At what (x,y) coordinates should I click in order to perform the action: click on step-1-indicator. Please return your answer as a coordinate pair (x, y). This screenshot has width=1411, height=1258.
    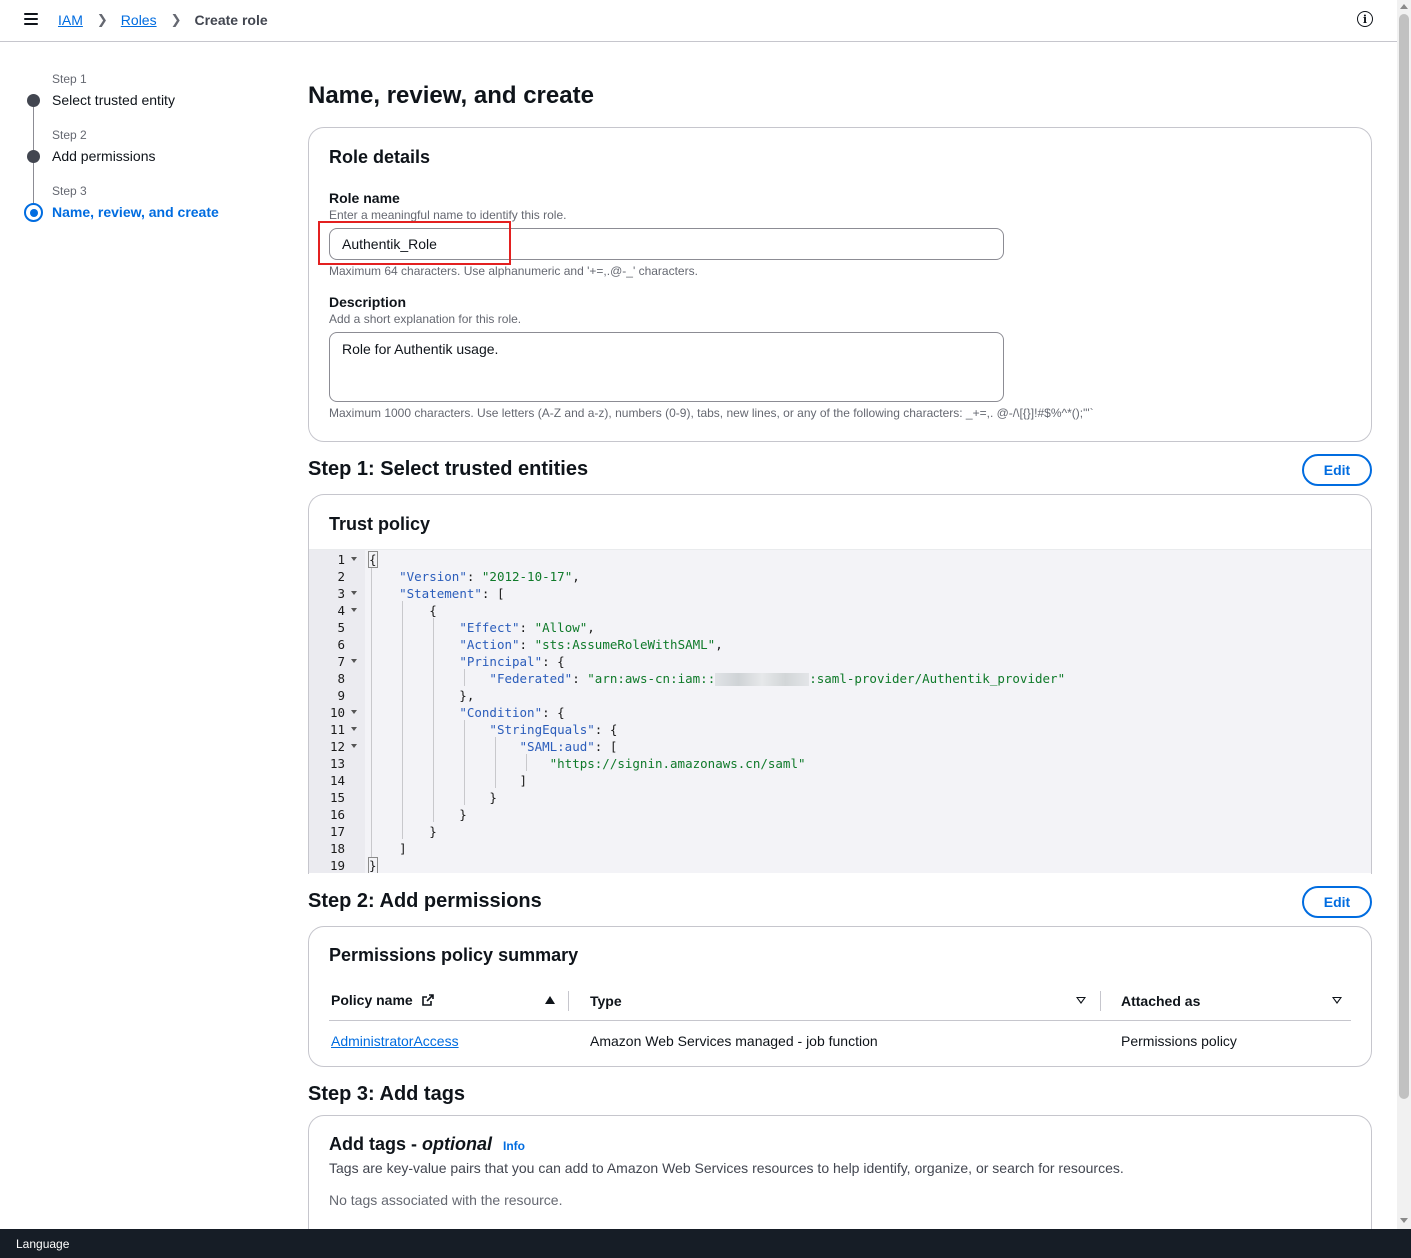
    Looking at the image, I should click on (33, 100).